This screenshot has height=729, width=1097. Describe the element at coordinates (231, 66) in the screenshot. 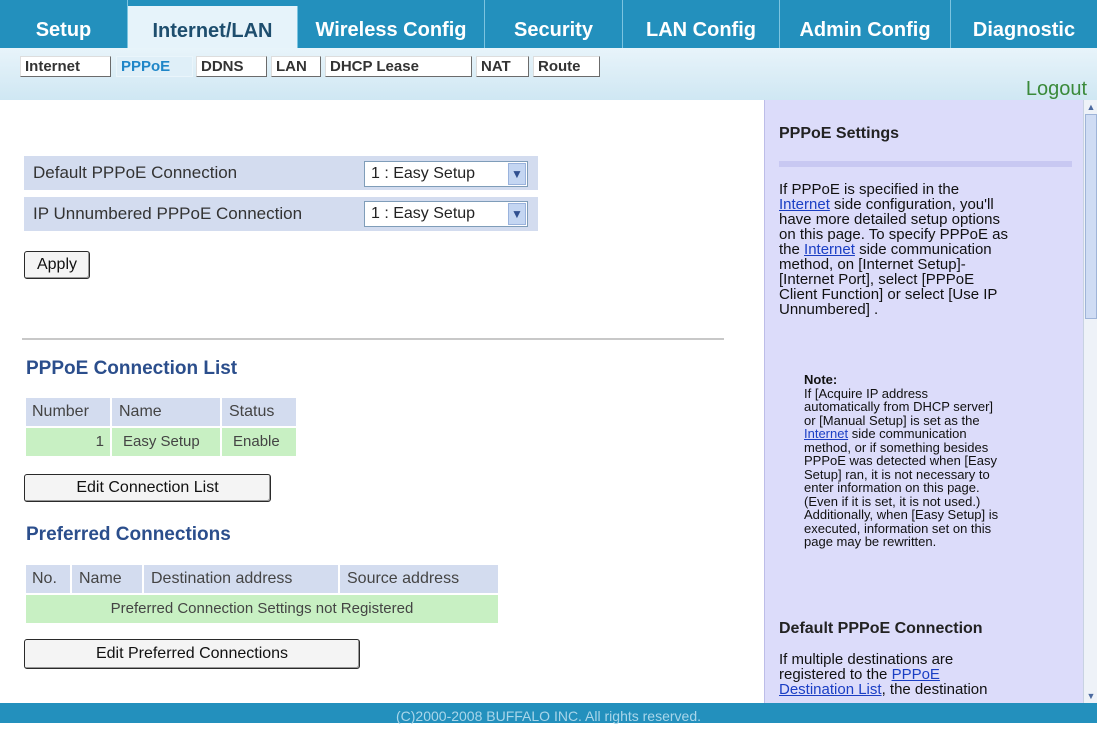

I see `subtab-ddns: DDNS` at that location.